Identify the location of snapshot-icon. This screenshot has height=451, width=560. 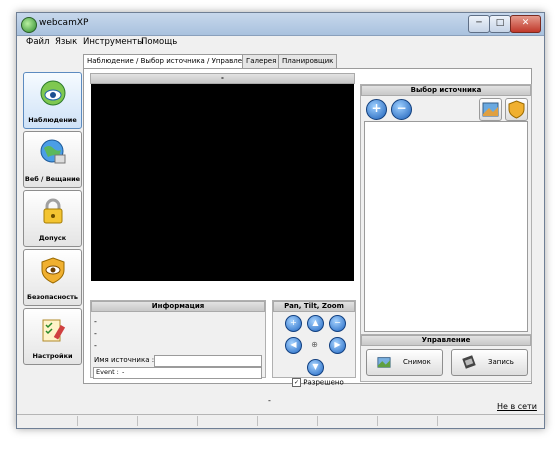
(384, 362).